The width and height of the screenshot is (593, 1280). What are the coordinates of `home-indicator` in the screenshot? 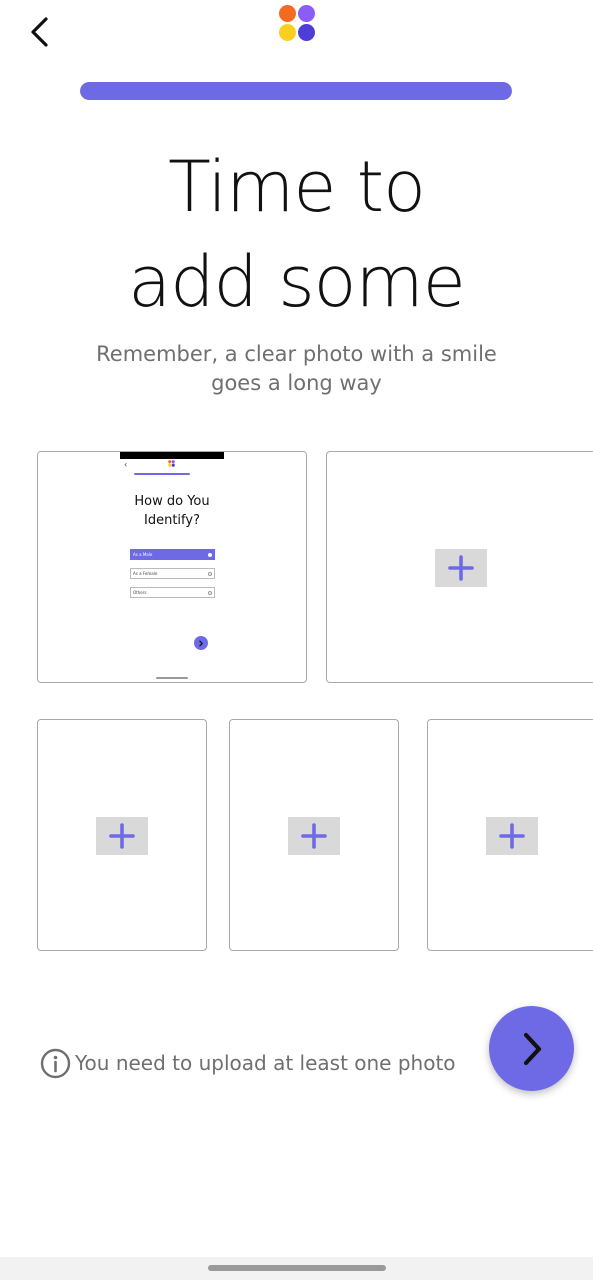 It's located at (297, 1268).